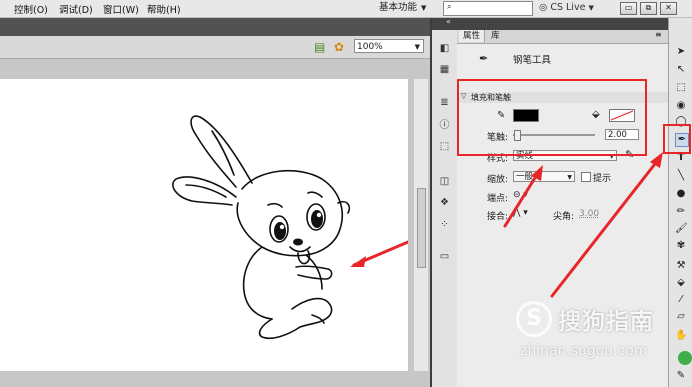  What do you see at coordinates (584, 351) in the screenshot?
I see `watermark-url: zhinan.sogou.com` at bounding box center [584, 351].